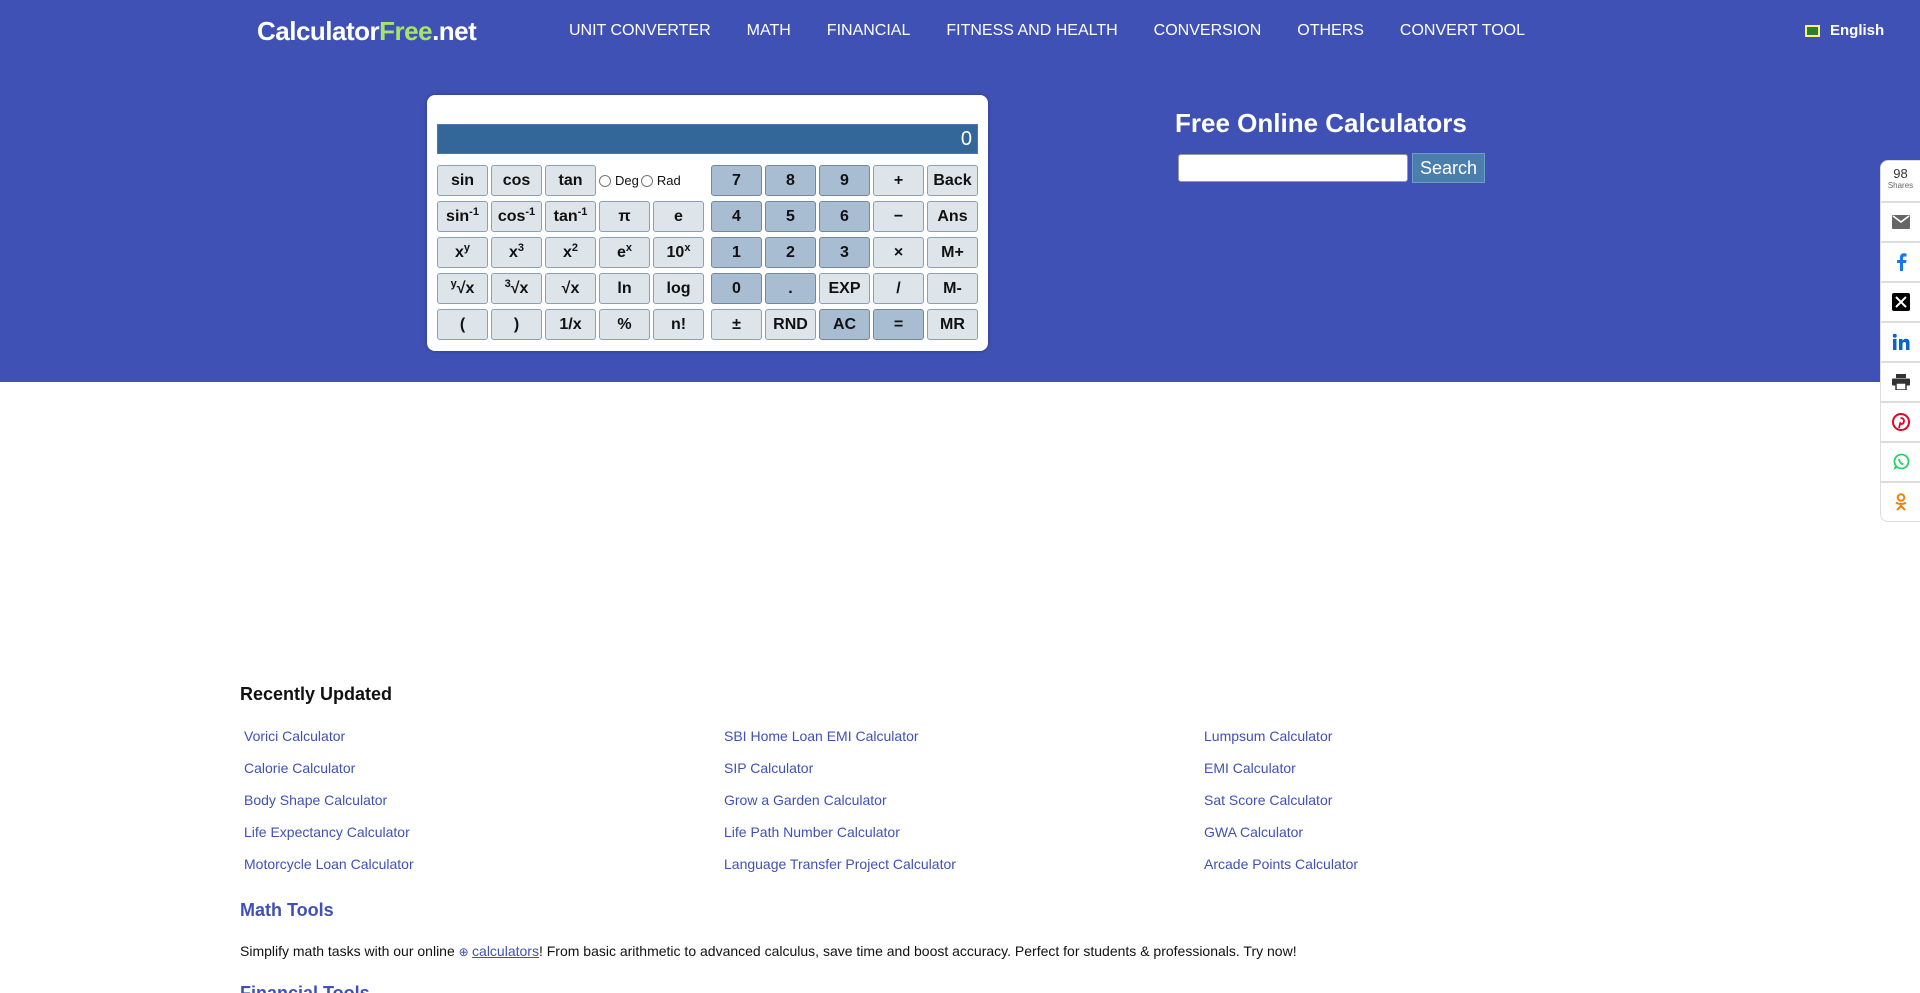 The width and height of the screenshot is (1920, 993). I want to click on linkedin-share-button, so click(1900, 342).